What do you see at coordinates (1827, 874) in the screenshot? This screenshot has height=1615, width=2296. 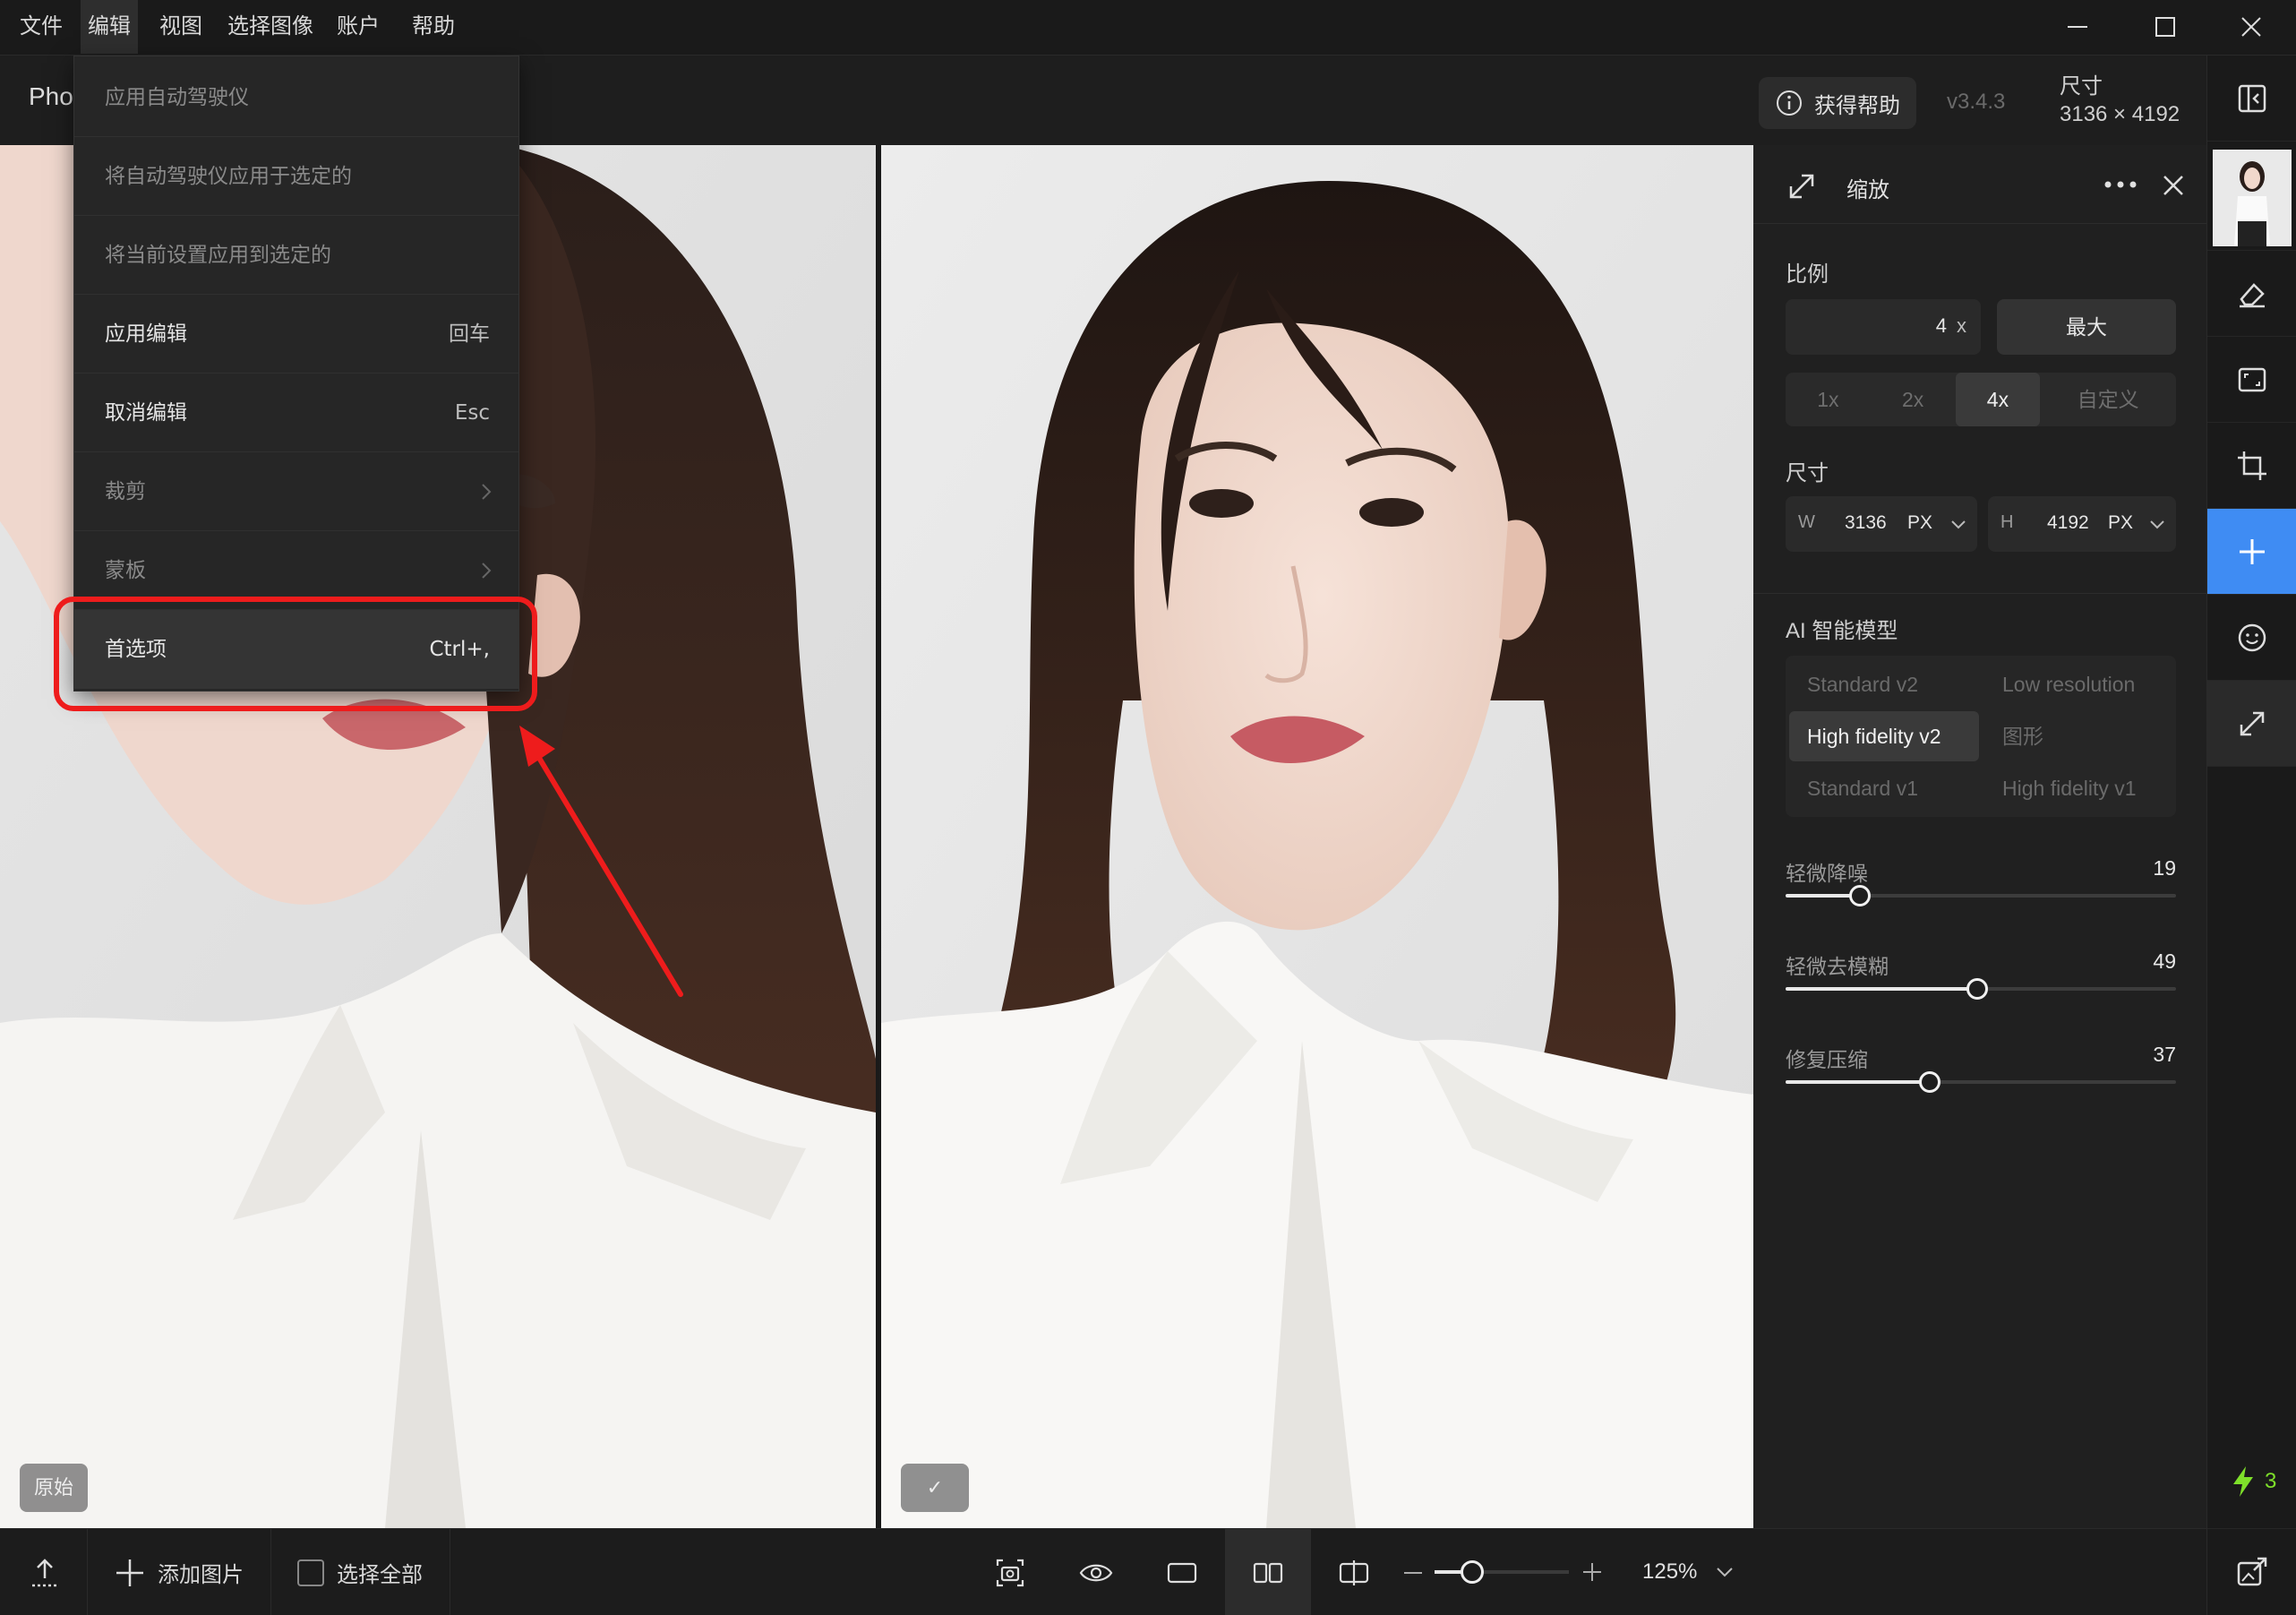 I see `slider-denoise-label: 轻微降噪` at bounding box center [1827, 874].